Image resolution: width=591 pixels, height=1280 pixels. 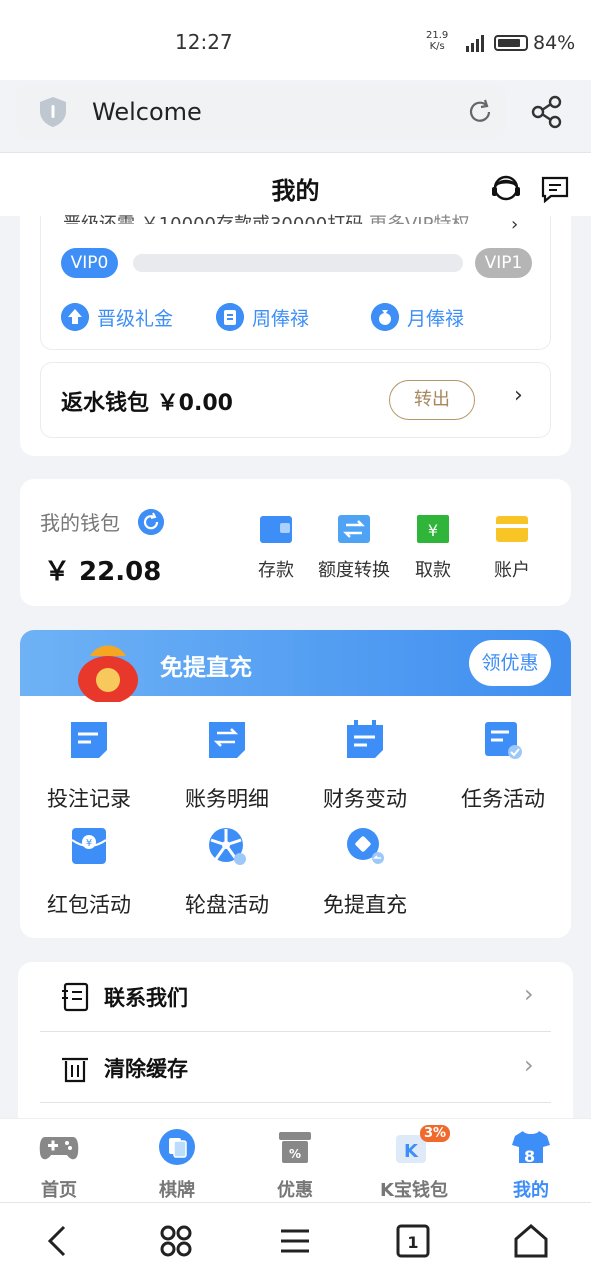 What do you see at coordinates (512, 570) in the screenshot?
I see `action-label: 账户` at bounding box center [512, 570].